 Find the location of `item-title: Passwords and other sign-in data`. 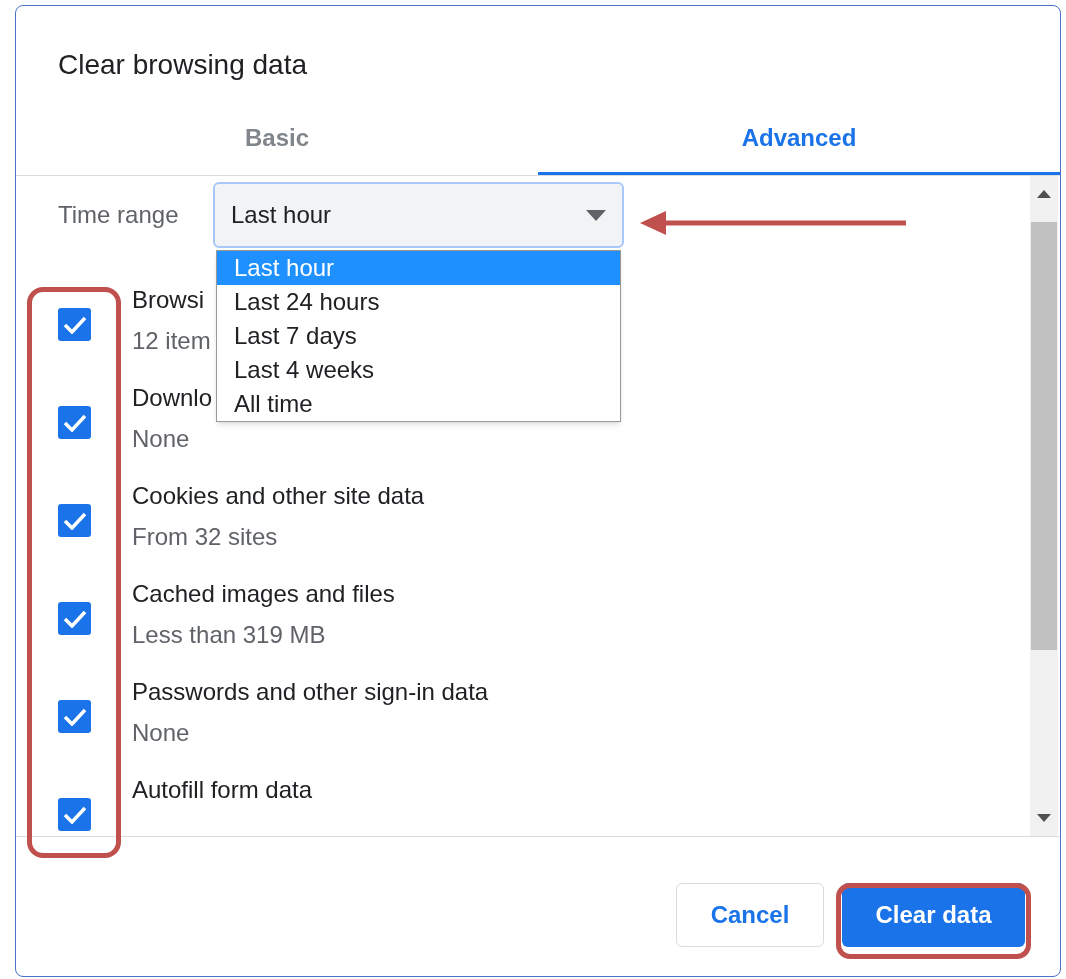

item-title: Passwords and other sign-in data is located at coordinates (310, 692).